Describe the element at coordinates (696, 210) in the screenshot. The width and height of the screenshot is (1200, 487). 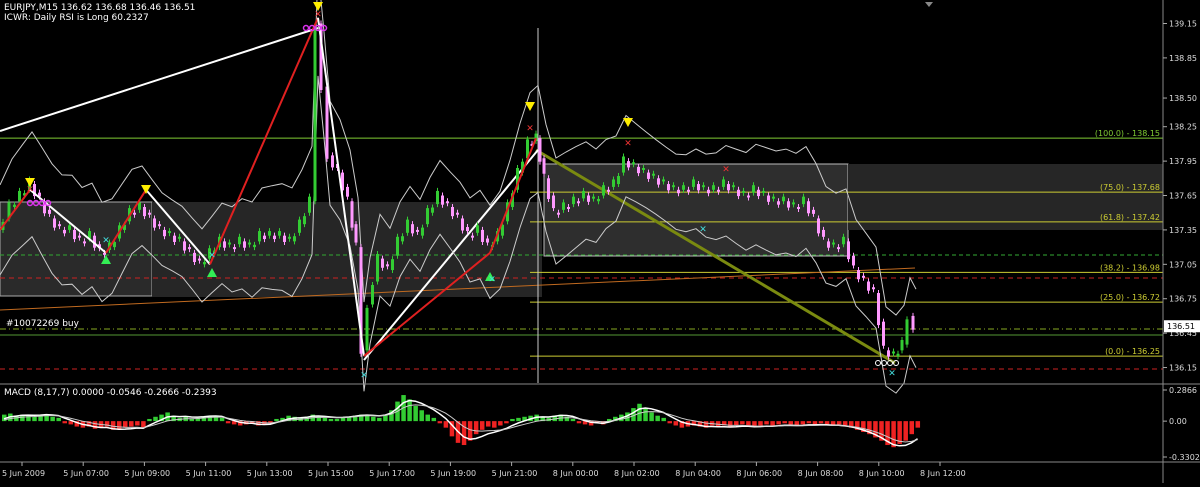
I see `range-box` at that location.